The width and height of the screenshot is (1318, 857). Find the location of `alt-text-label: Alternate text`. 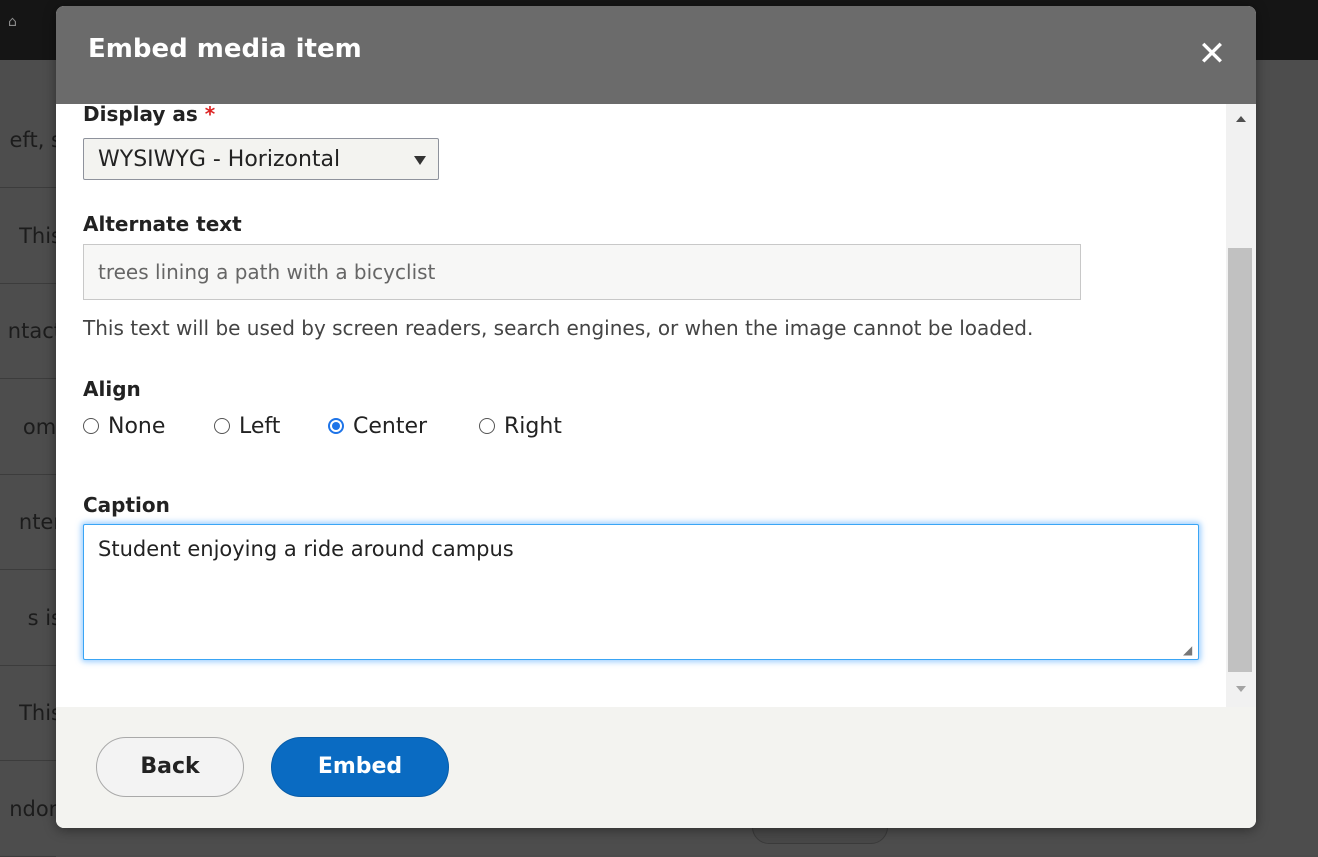

alt-text-label: Alternate text is located at coordinates (162, 224).